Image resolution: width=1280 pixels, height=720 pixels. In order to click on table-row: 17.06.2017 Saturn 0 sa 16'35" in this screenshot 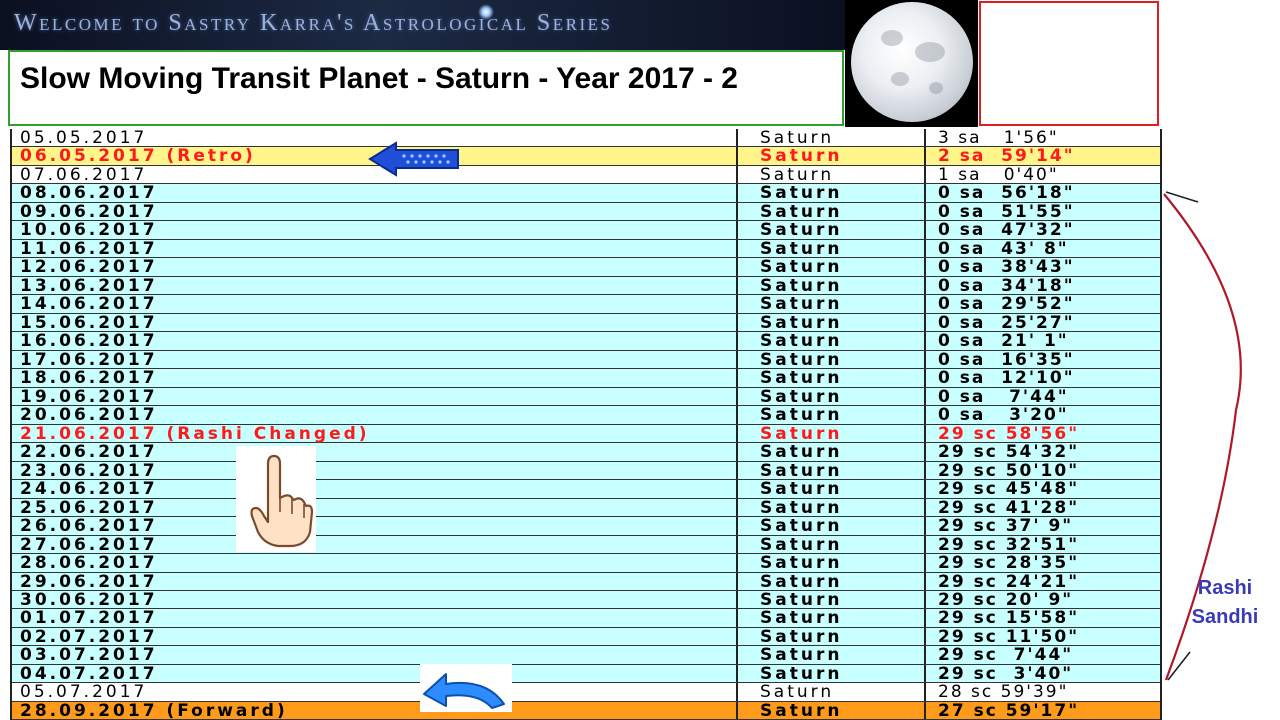, I will do `click(586, 359)`.